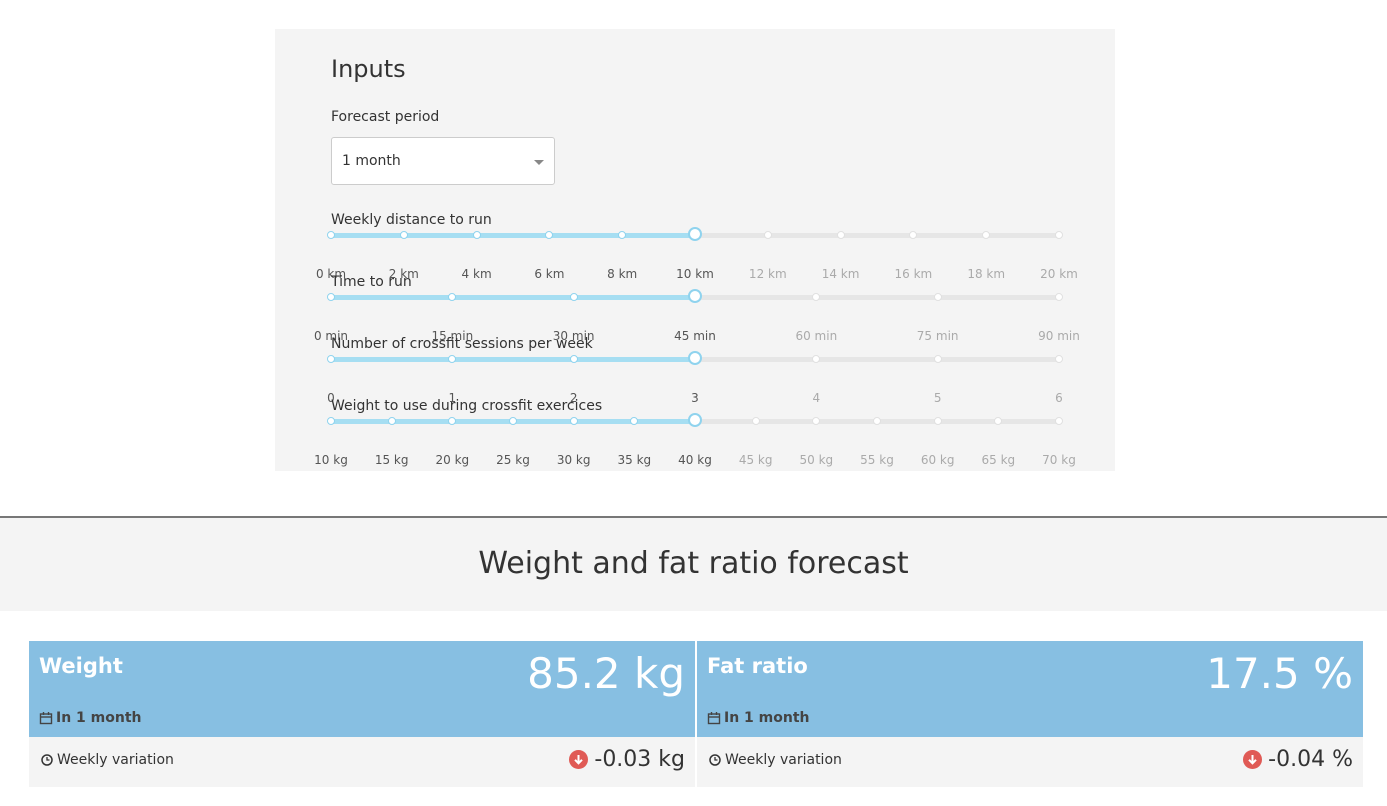  I want to click on slider-label: Time to run, so click(371, 282).